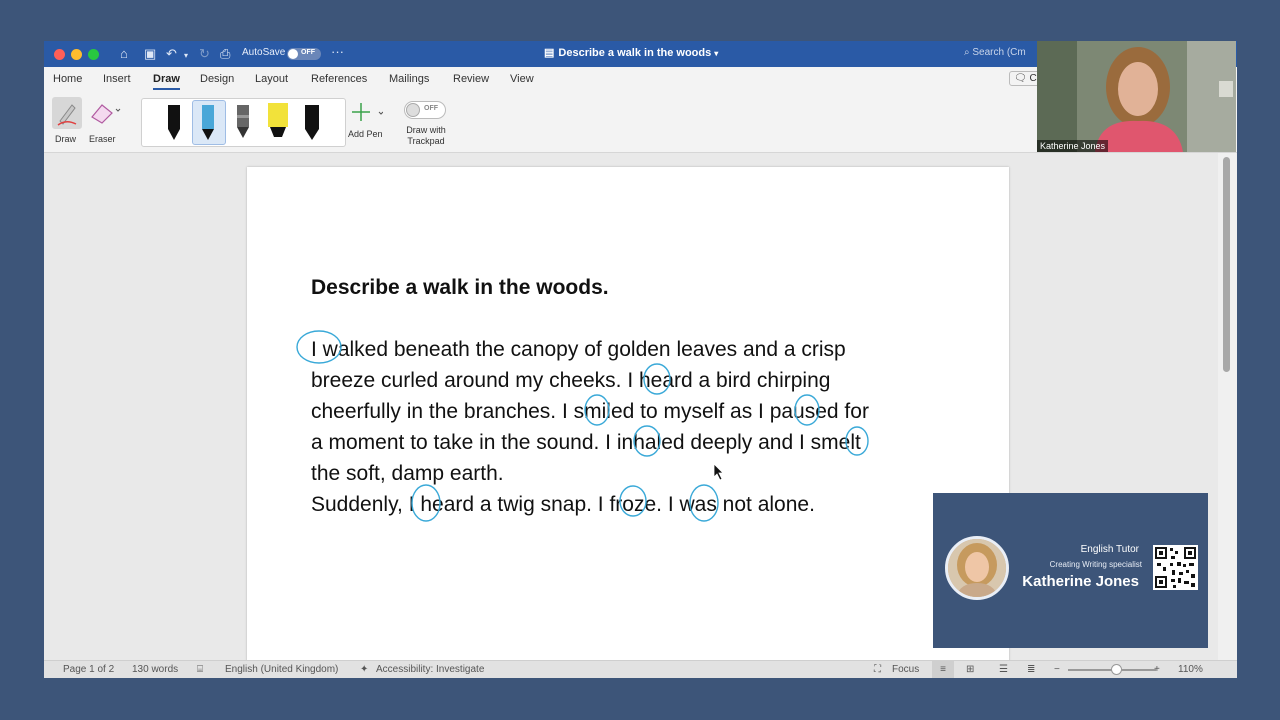  What do you see at coordinates (59, 54) in the screenshot?
I see `close-window-button` at bounding box center [59, 54].